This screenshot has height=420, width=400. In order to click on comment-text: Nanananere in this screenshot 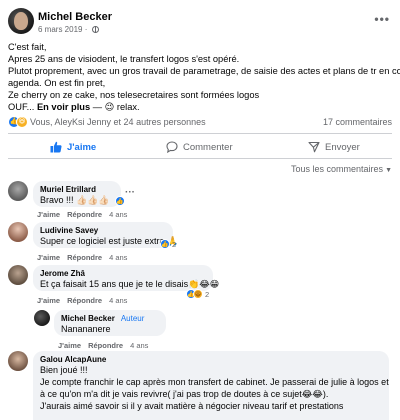, I will do `click(86, 329)`.